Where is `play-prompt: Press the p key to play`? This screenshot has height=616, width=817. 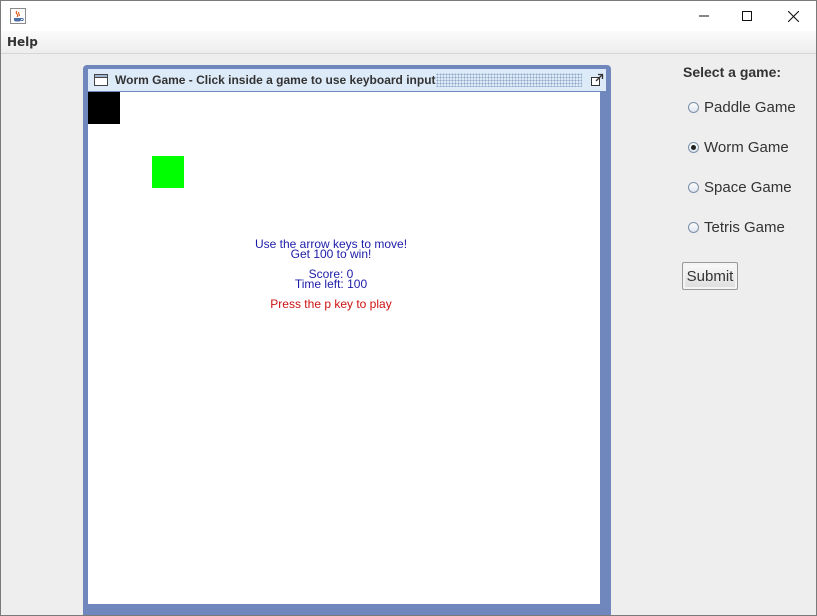 play-prompt: Press the p key to play is located at coordinates (331, 304).